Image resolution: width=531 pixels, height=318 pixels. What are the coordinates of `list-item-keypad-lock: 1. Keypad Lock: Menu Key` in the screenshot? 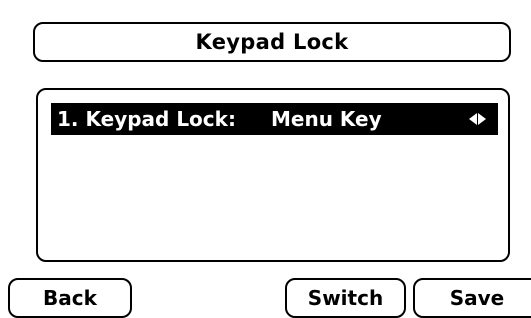 It's located at (274, 119).